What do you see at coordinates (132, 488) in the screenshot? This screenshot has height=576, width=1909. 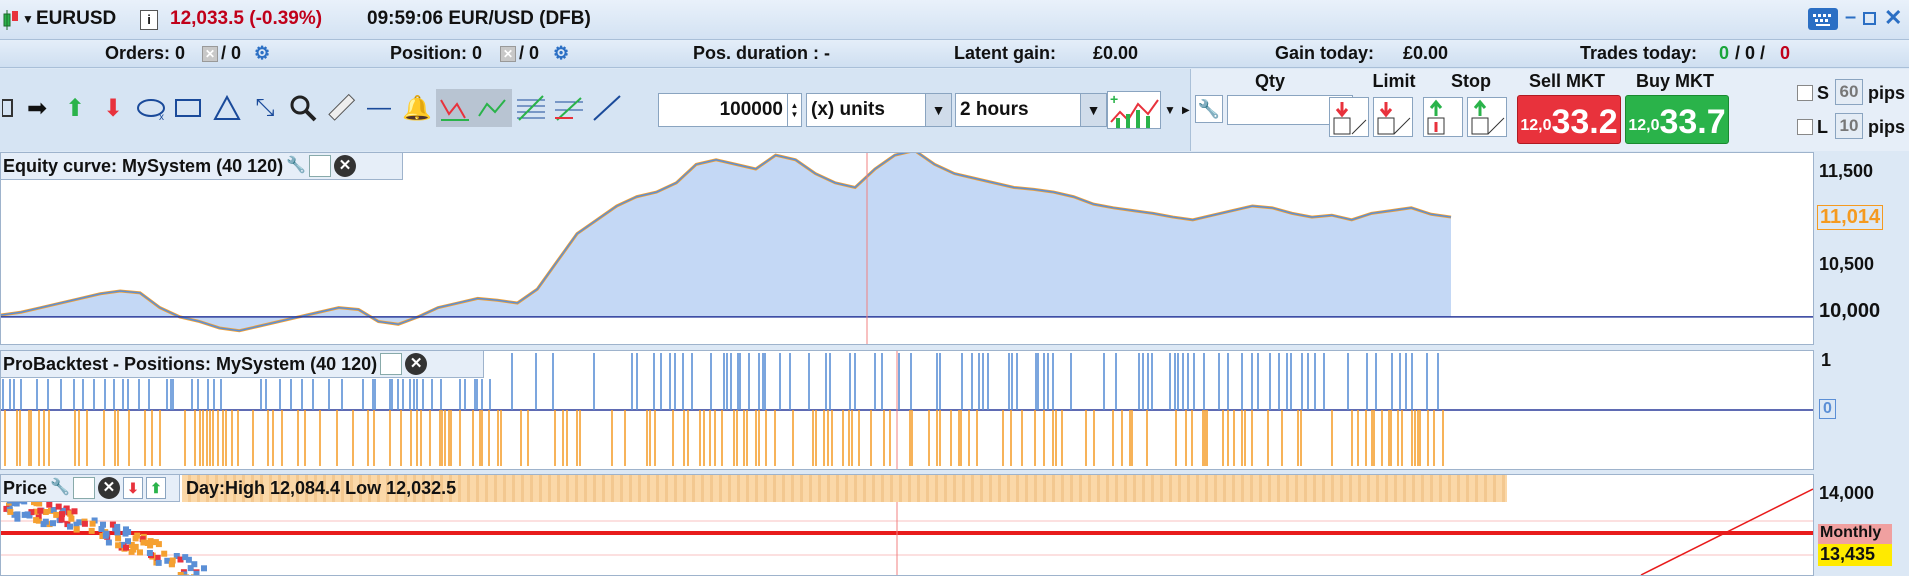 I see `sell-order-icon: ⬇` at bounding box center [132, 488].